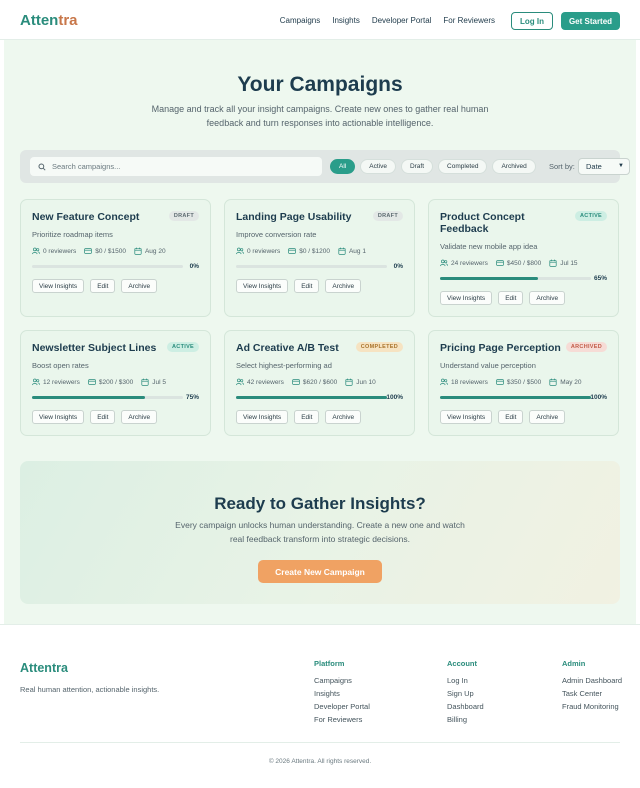 This screenshot has height=788, width=640. Describe the element at coordinates (569, 263) in the screenshot. I see `campaign-date: Jul 15` at that location.